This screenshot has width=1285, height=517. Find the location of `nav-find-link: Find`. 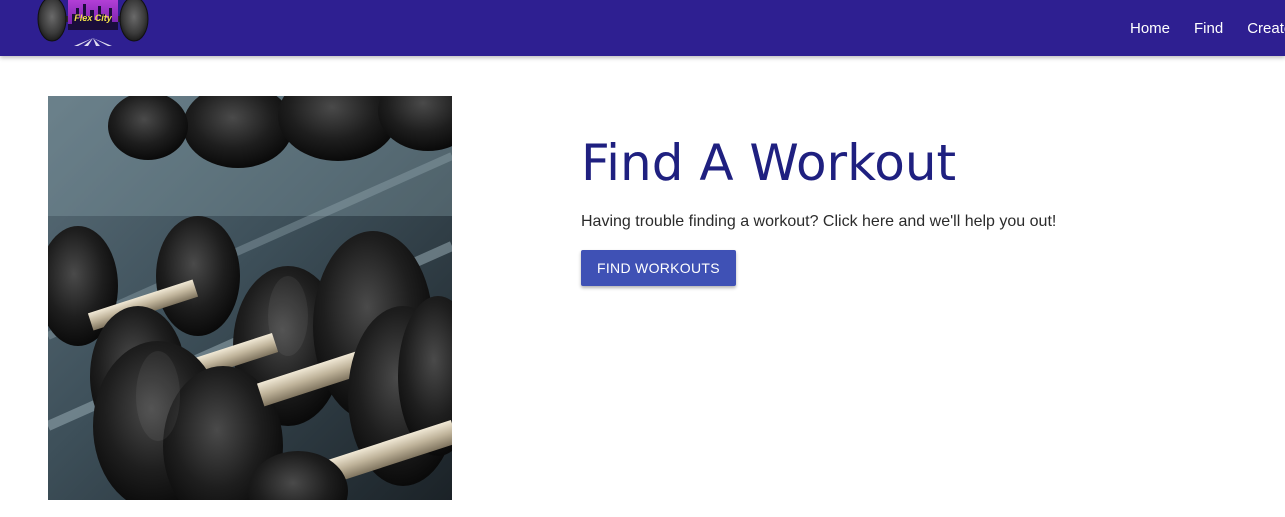

nav-find-link: Find is located at coordinates (1208, 28).